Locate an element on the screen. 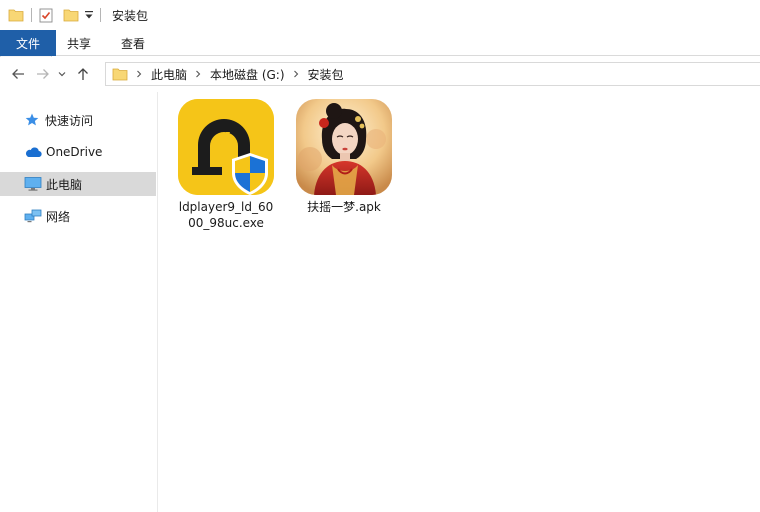  tab-view: 查看 is located at coordinates (133, 43).